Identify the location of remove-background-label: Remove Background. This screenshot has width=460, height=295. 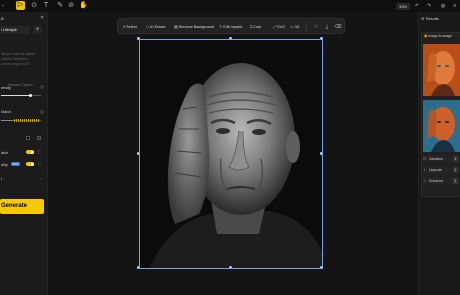
(196, 27).